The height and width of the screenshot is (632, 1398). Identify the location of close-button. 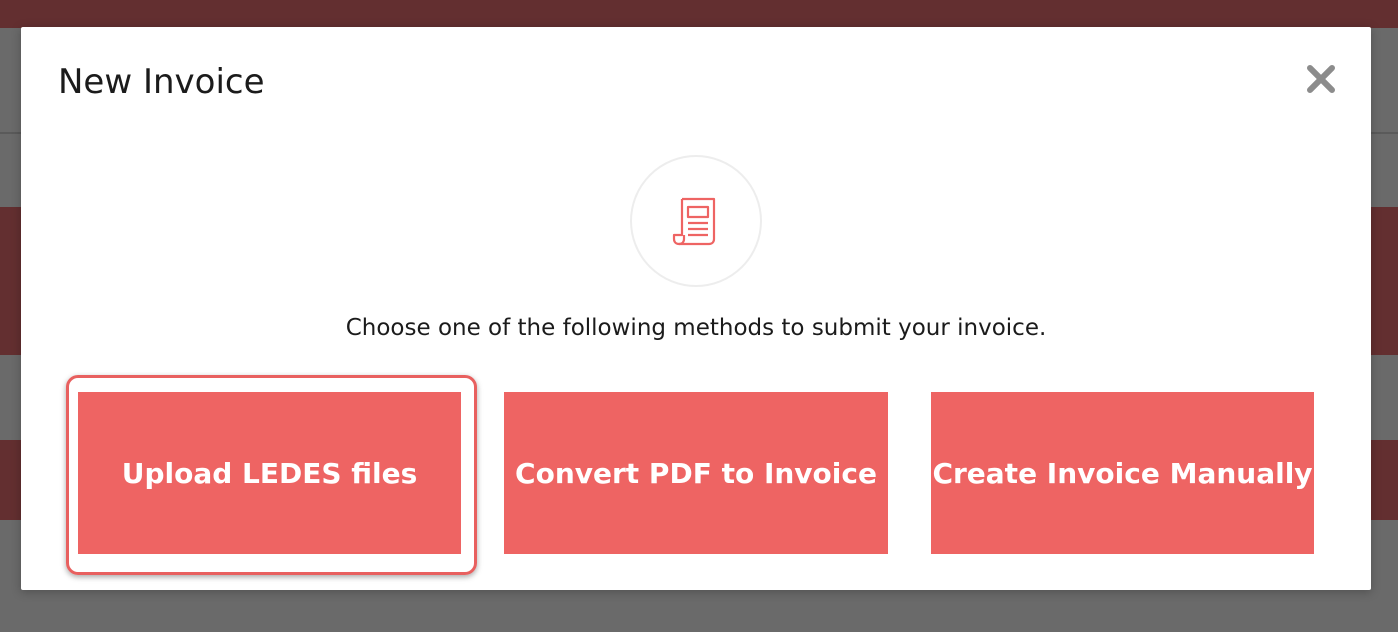
(1321, 79).